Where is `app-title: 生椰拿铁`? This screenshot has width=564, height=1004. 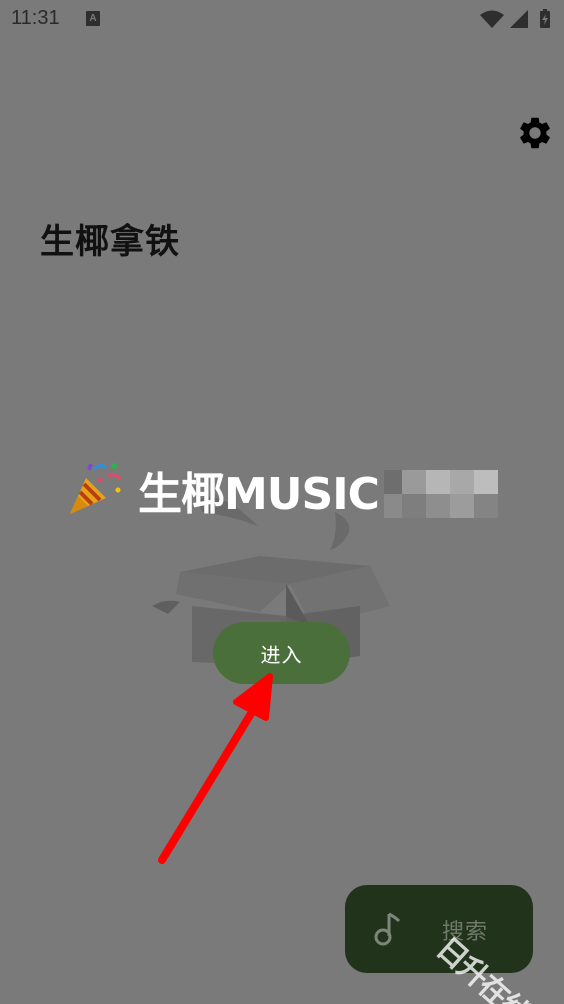 app-title: 生椰拿铁 is located at coordinates (110, 242).